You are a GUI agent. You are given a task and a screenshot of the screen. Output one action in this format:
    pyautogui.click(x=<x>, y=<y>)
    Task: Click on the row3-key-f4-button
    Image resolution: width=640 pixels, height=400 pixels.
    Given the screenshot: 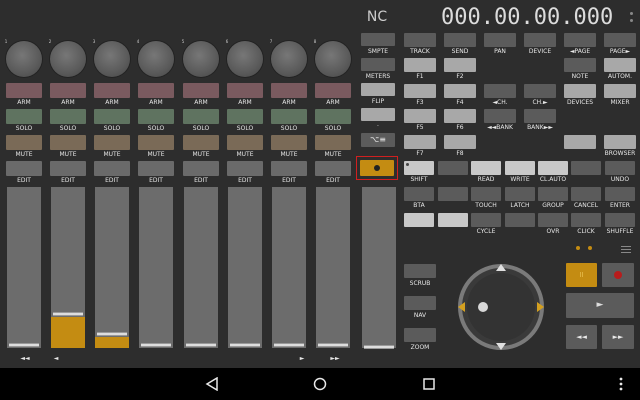 What is the action you would take?
    pyautogui.click(x=460, y=91)
    